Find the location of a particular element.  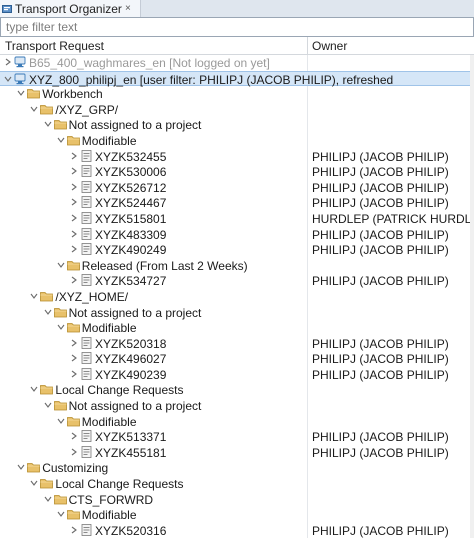

transport-request-row: XYZK490249 PHILIPJ (JACOB PHILIP) is located at coordinates (237, 250).